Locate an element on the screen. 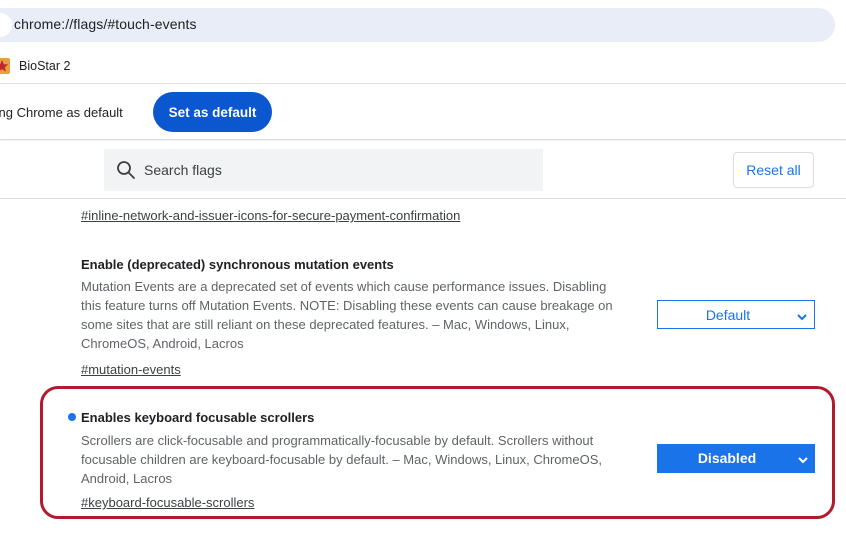 This screenshot has width=846, height=534. flags-header: Reset all is located at coordinates (423, 170).